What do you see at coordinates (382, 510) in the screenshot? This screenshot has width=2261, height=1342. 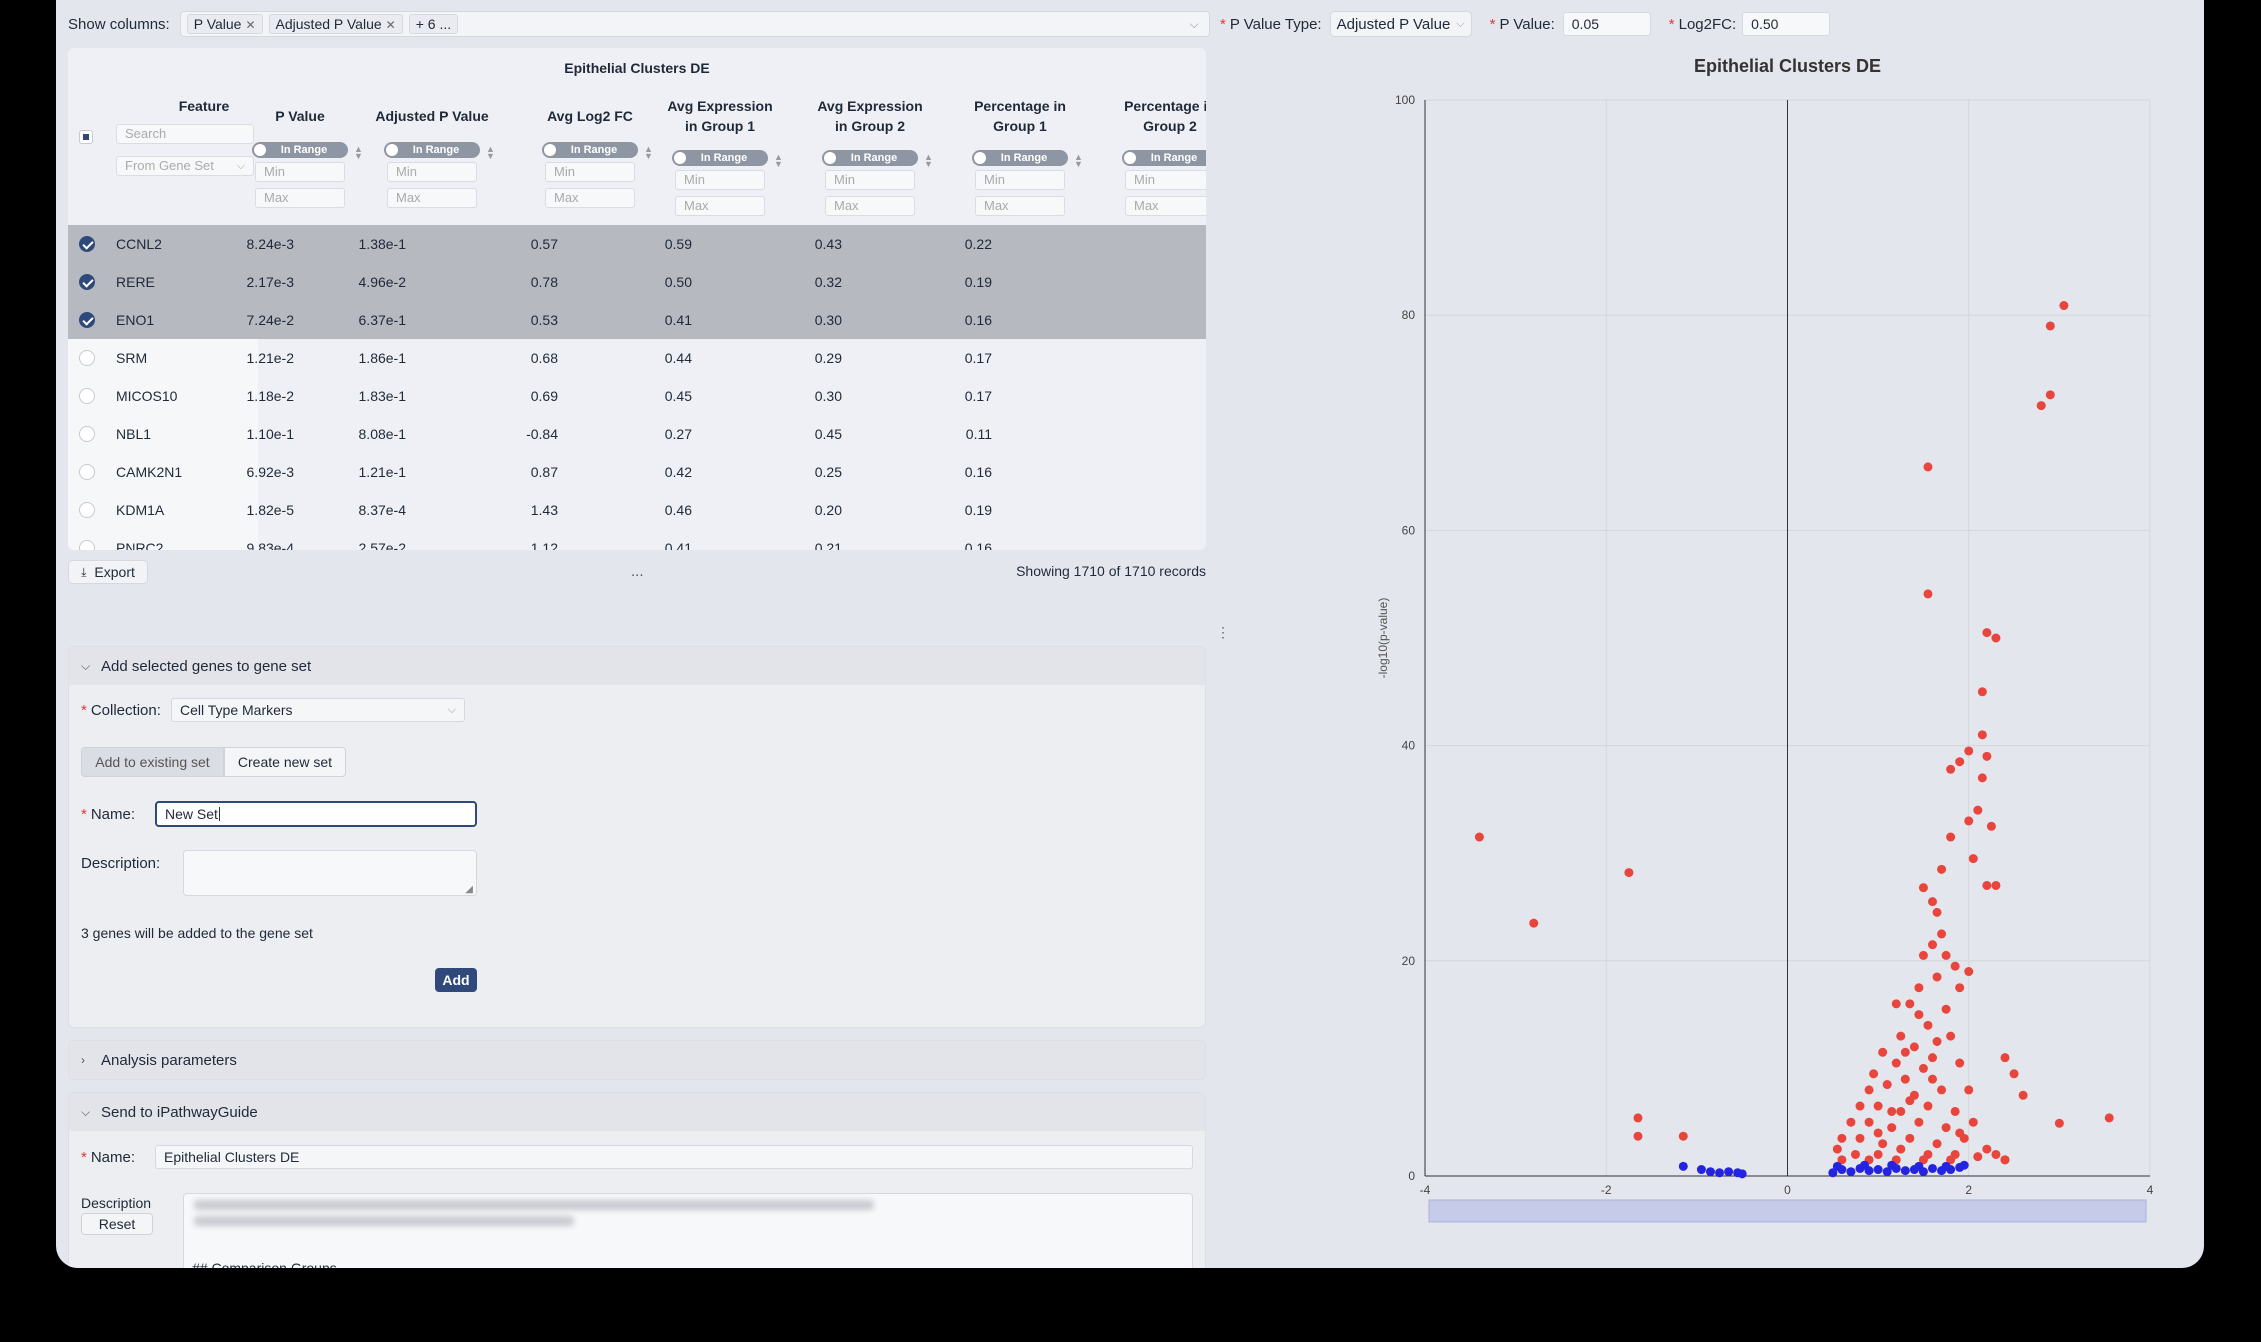 I see `value-cell: 8.37e-4` at bounding box center [382, 510].